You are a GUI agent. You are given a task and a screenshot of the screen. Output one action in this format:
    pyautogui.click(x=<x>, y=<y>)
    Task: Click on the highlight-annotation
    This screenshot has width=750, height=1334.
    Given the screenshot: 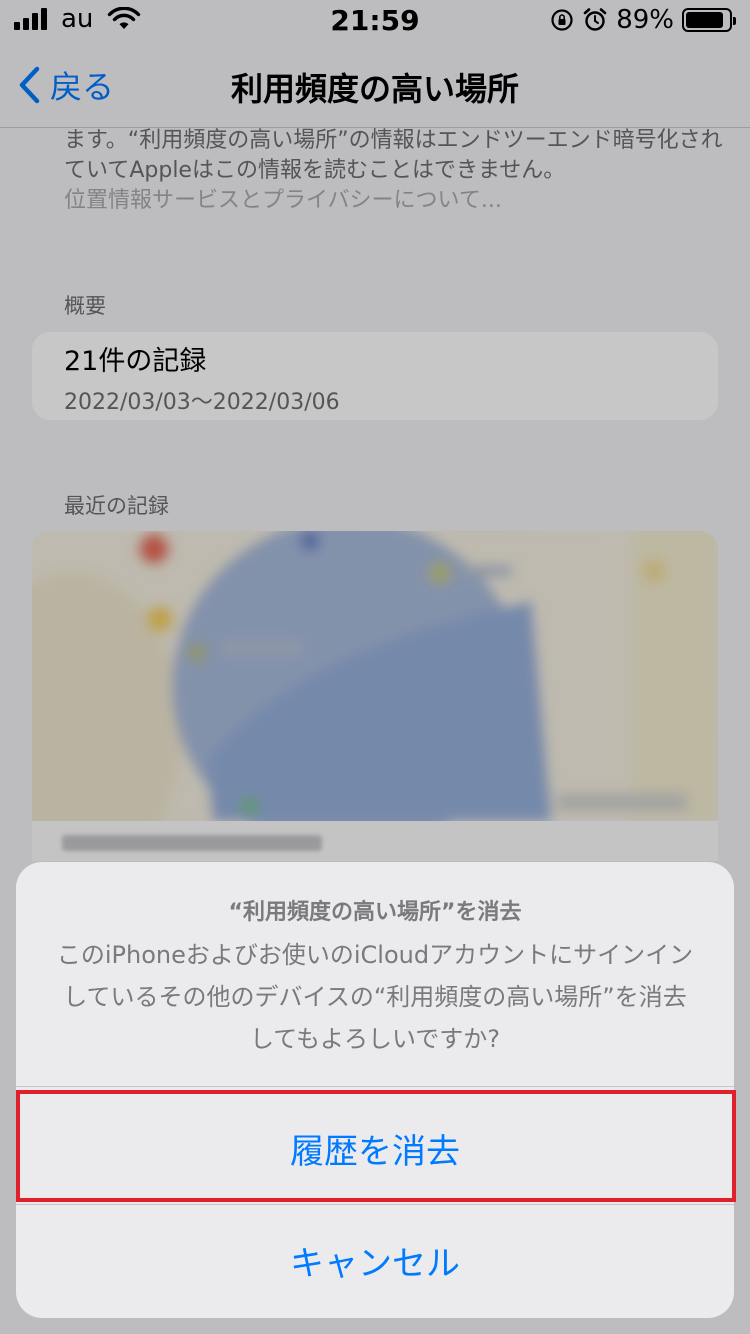 What is the action you would take?
    pyautogui.click(x=376, y=1146)
    